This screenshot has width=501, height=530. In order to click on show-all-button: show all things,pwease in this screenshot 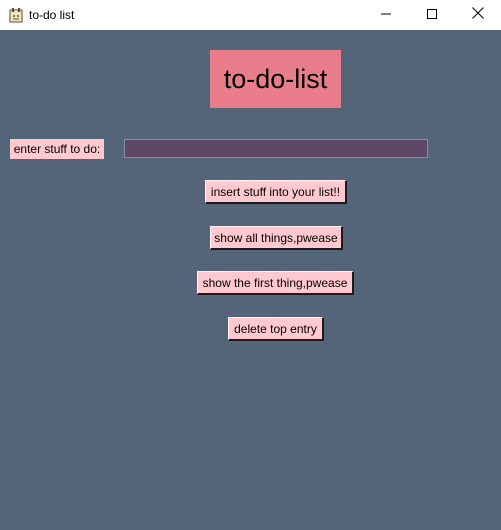, I will do `click(276, 238)`.